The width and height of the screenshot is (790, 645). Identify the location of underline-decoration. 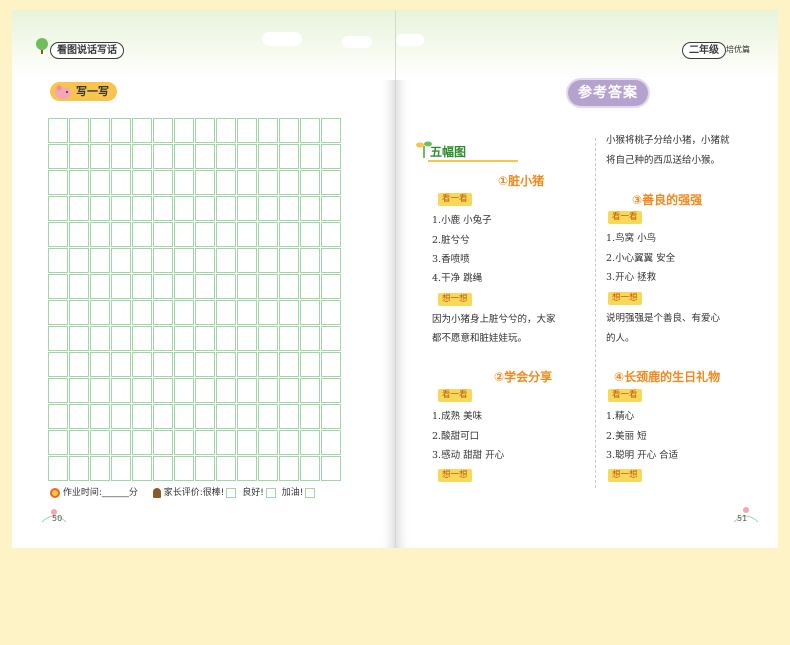
(473, 161).